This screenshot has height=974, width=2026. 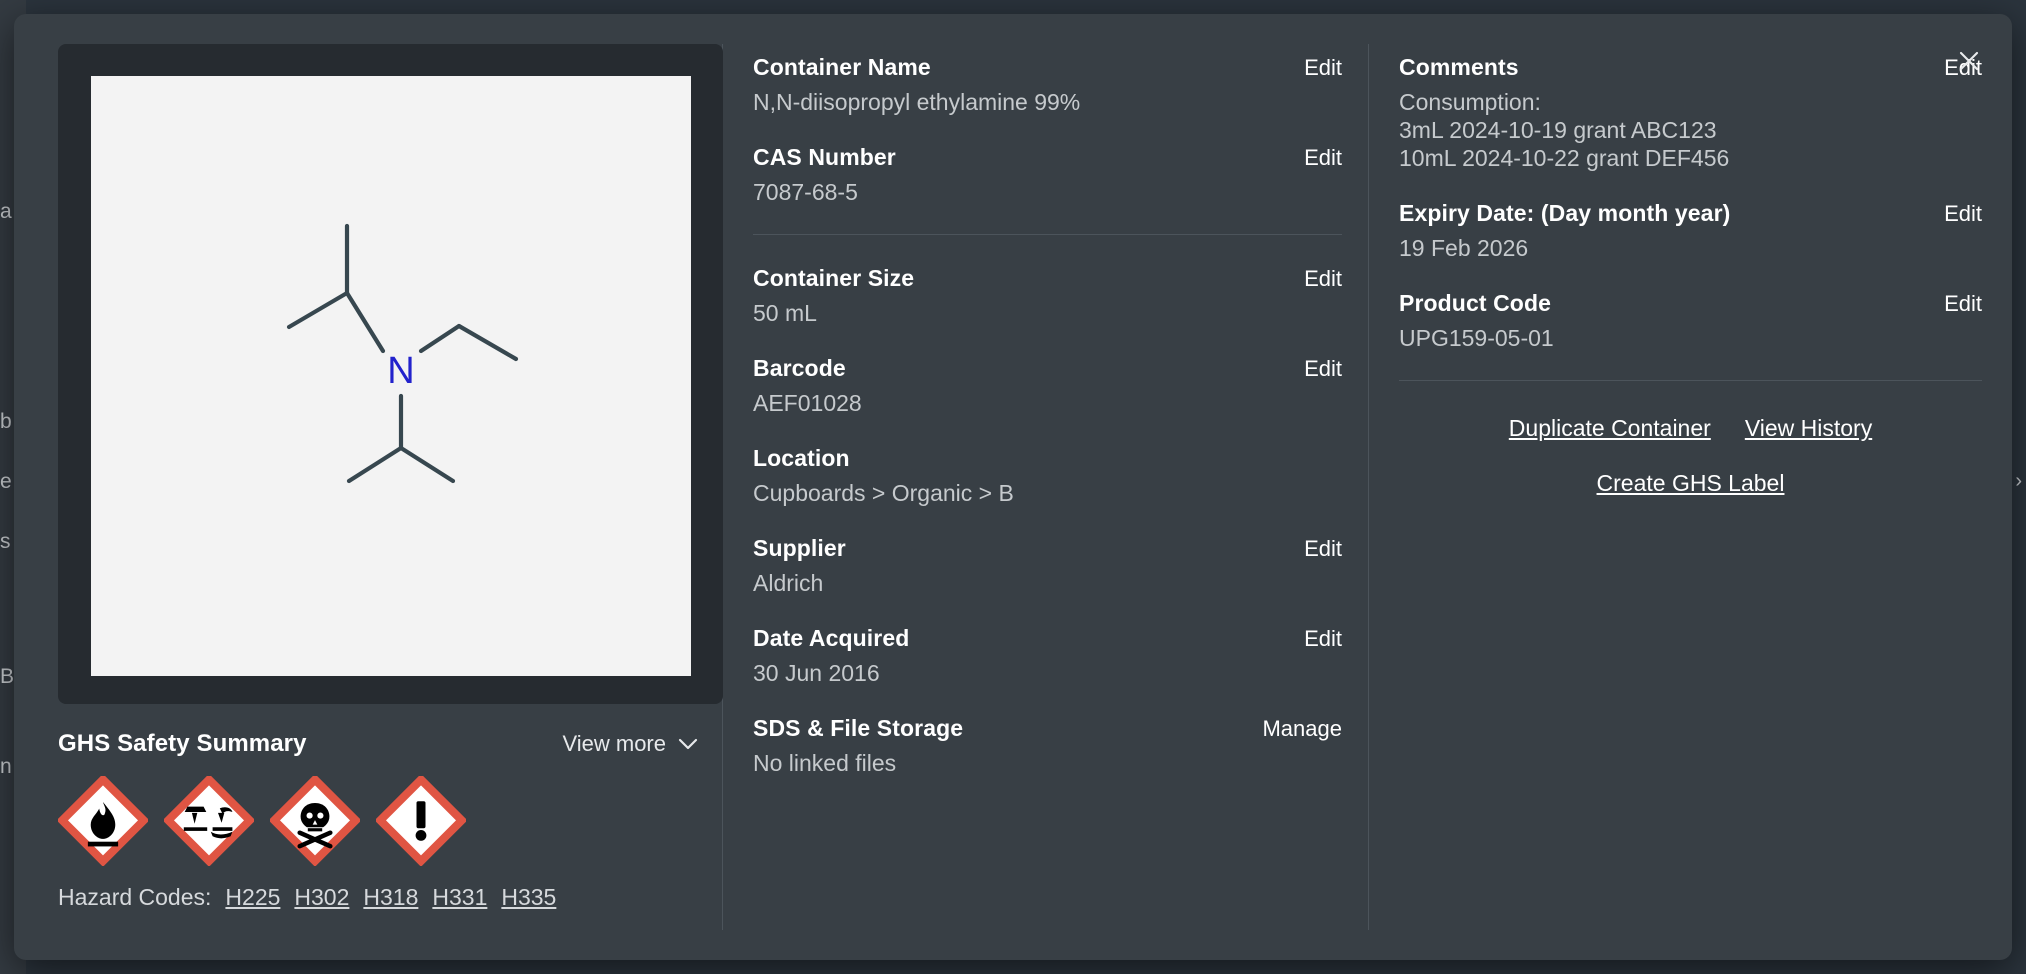 I want to click on field-value: 7087-68-5, so click(x=805, y=192).